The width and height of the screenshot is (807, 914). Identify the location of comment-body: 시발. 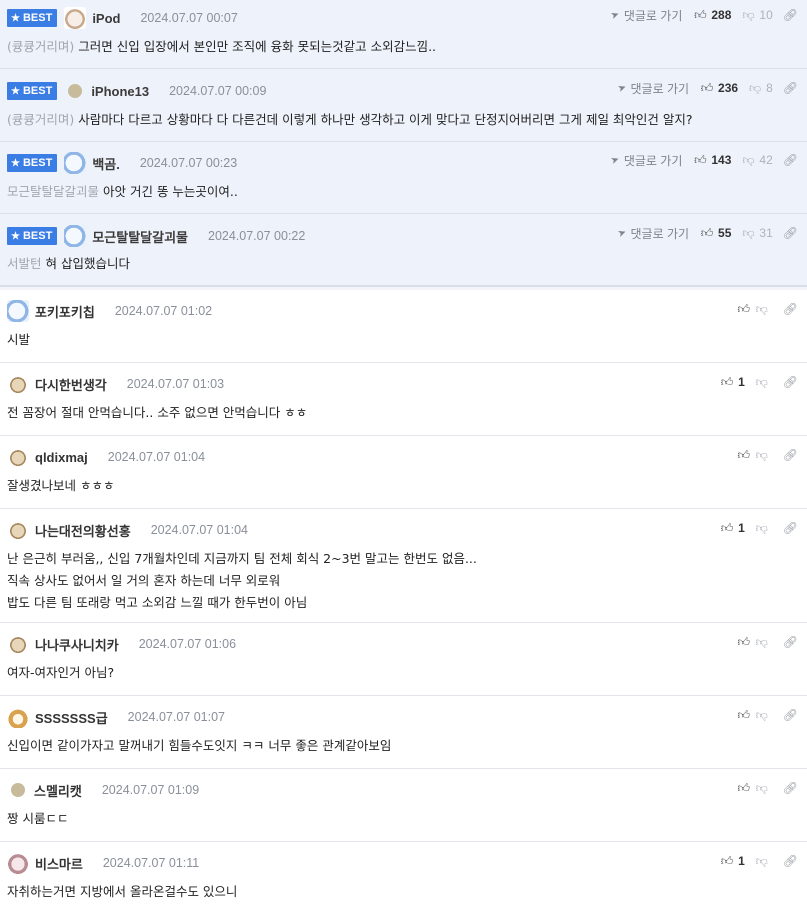
(19, 339).